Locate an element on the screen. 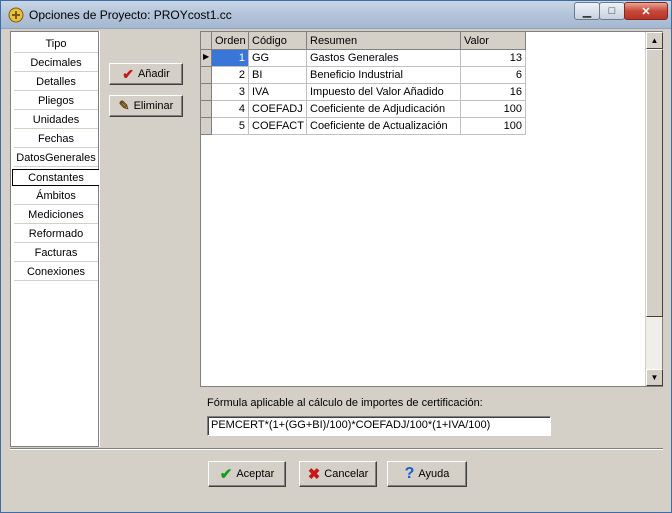 The height and width of the screenshot is (513, 672). column-header-valor: Valor is located at coordinates (493, 41).